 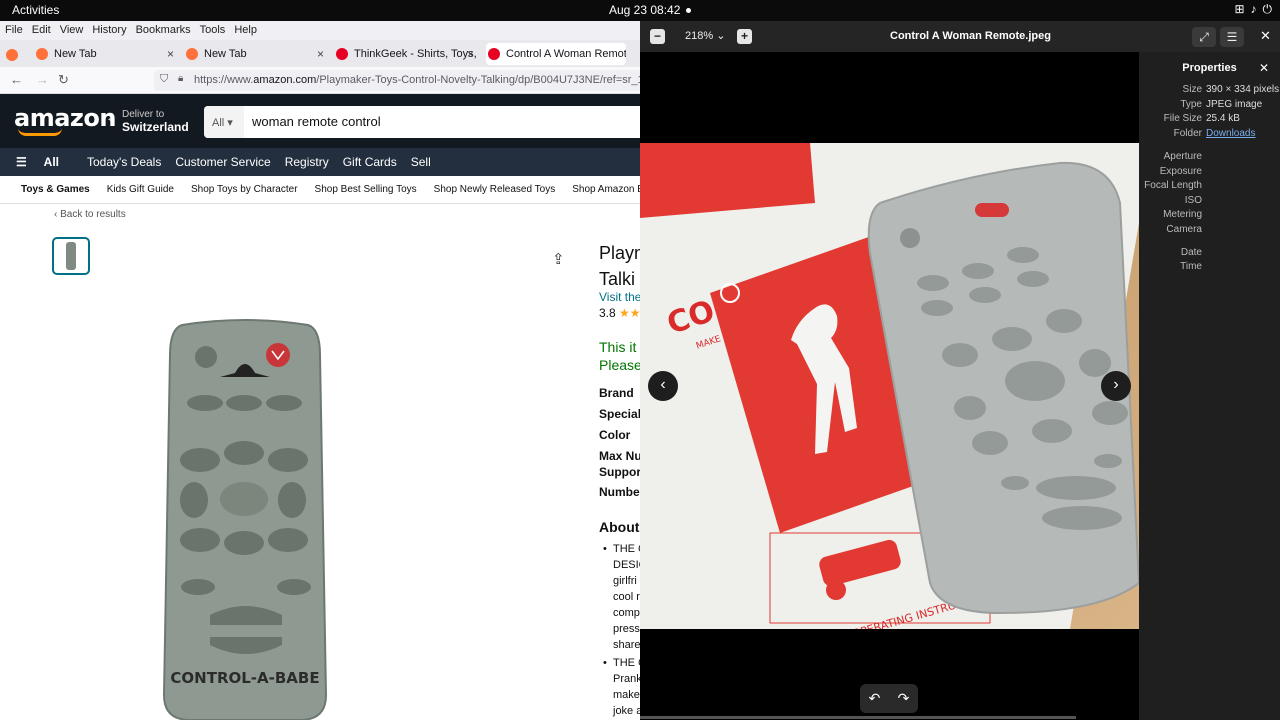 What do you see at coordinates (124, 162) in the screenshot?
I see `nav-todays-deals: Today's Deals` at bounding box center [124, 162].